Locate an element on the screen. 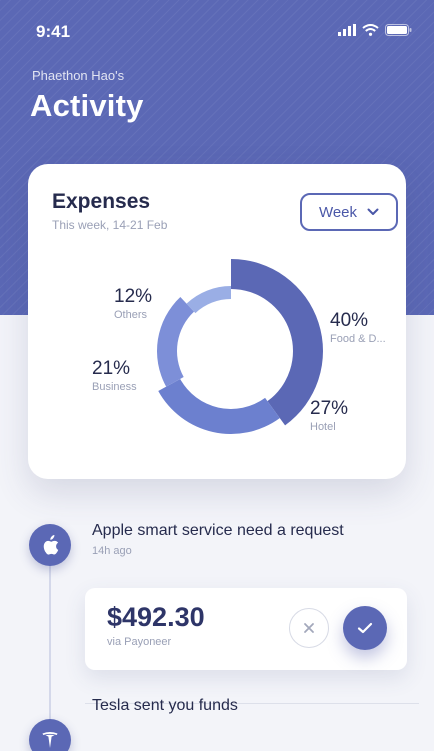 The width and height of the screenshot is (434, 751). check-icon is located at coordinates (365, 628).